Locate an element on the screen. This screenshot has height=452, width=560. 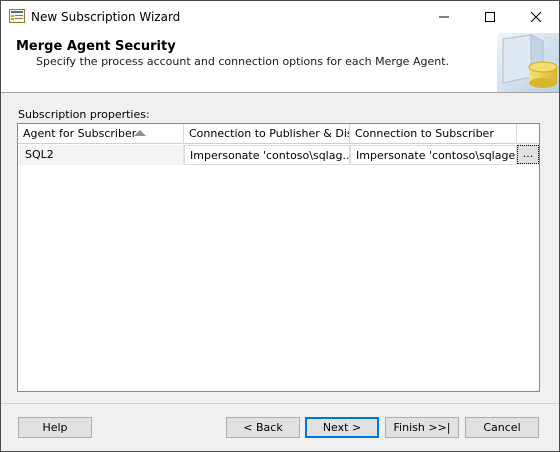
database-server-icon is located at coordinates (528, 62).